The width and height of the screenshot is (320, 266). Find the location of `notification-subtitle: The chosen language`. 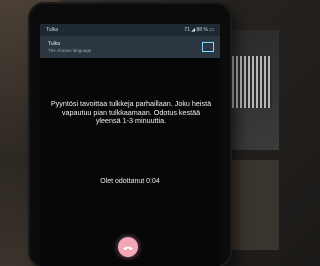

notification-subtitle: The chosen language is located at coordinates (70, 50).